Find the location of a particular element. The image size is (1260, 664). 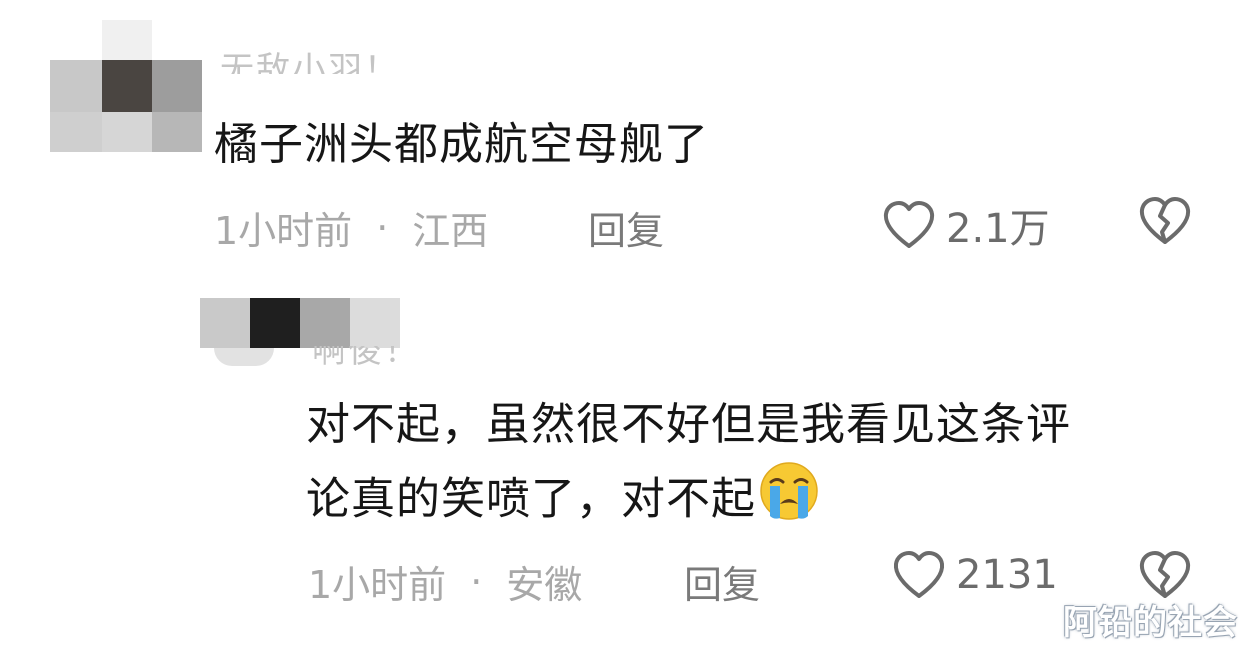

avatar is located at coordinates (130, 86).